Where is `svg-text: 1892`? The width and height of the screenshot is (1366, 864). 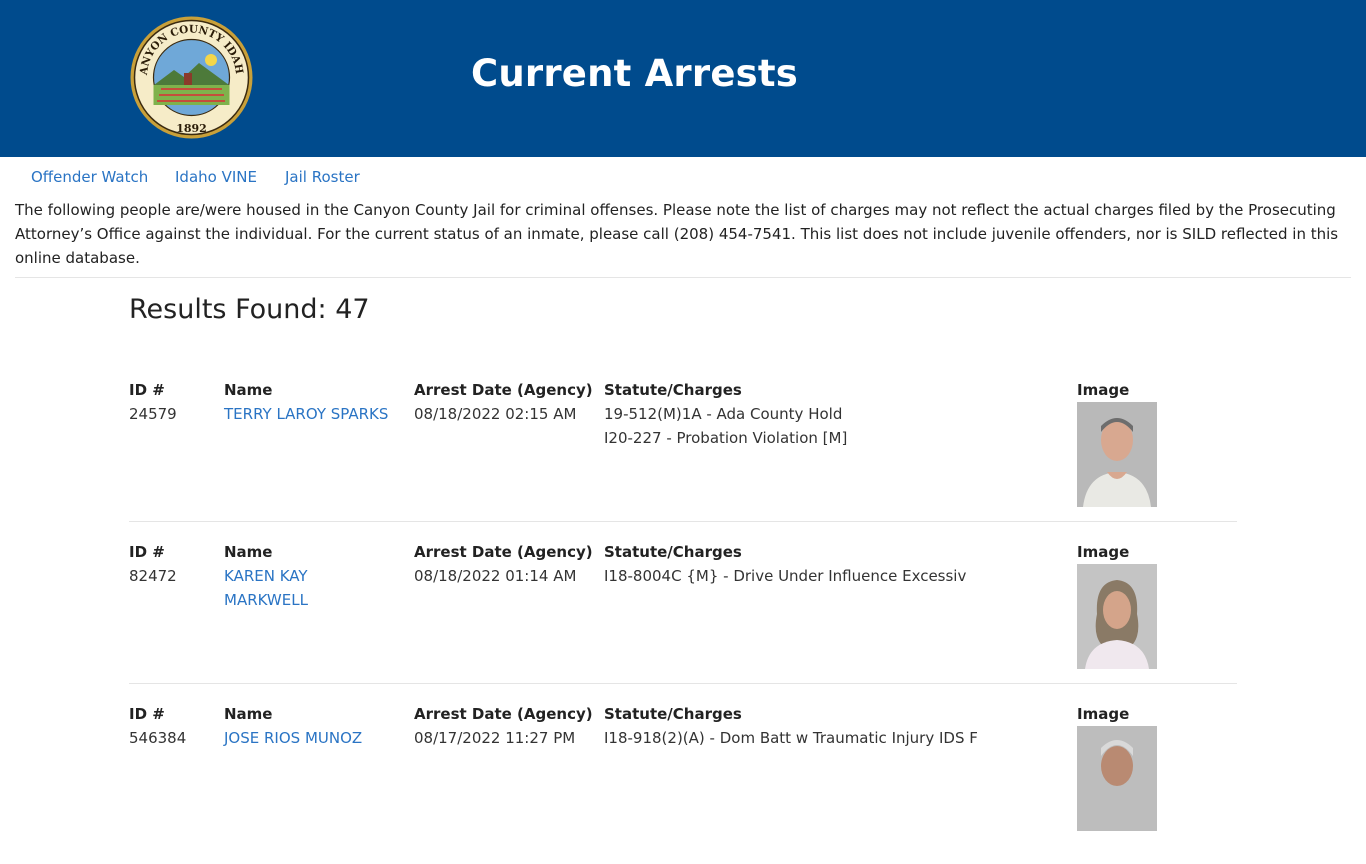
svg-text: 1892 is located at coordinates (191, 128).